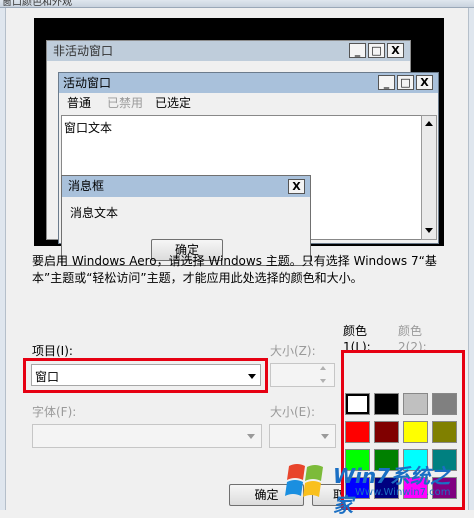  I want to click on item-select-value: 窗口, so click(47, 377).